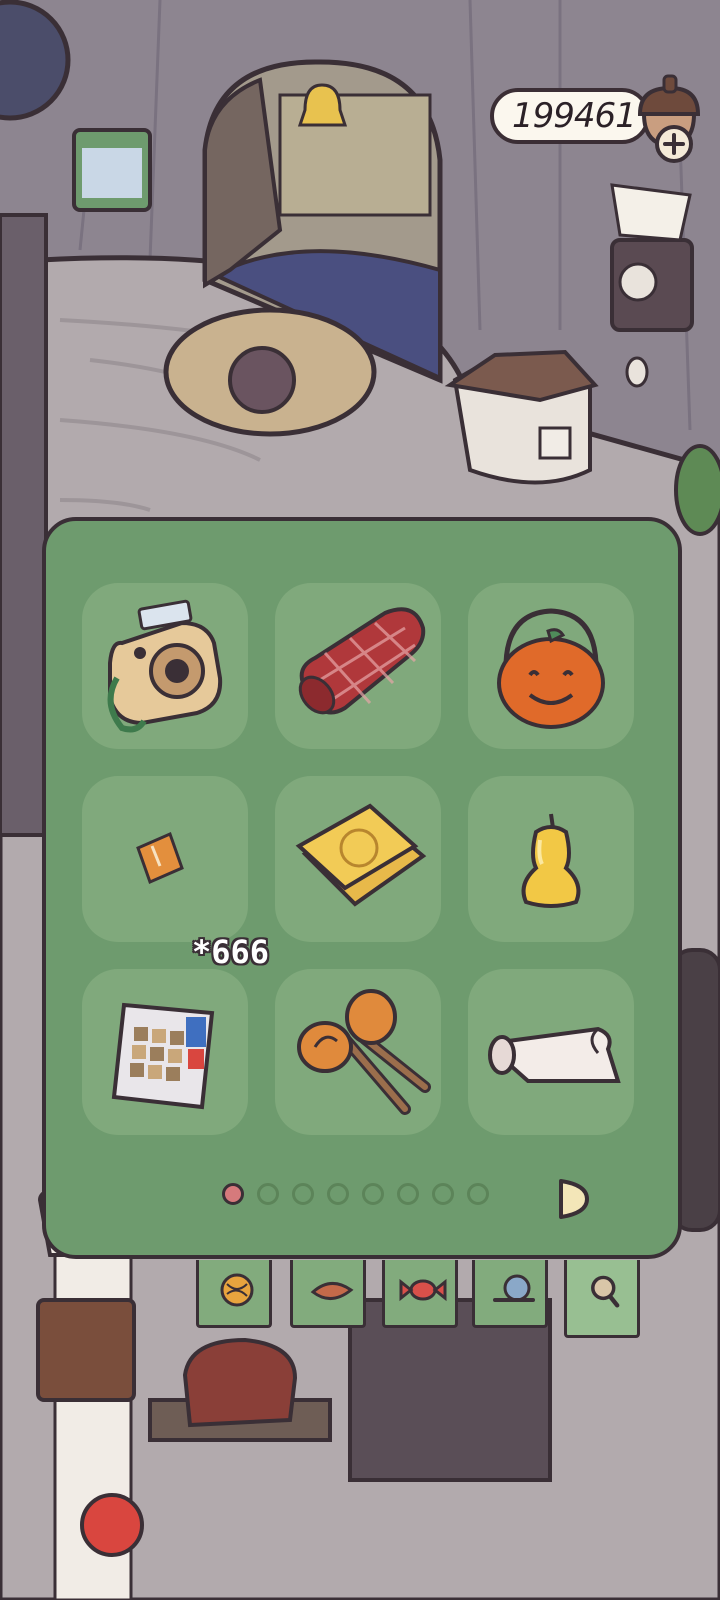  Describe the element at coordinates (160, 858) in the screenshot. I see `ticket-icon` at that location.